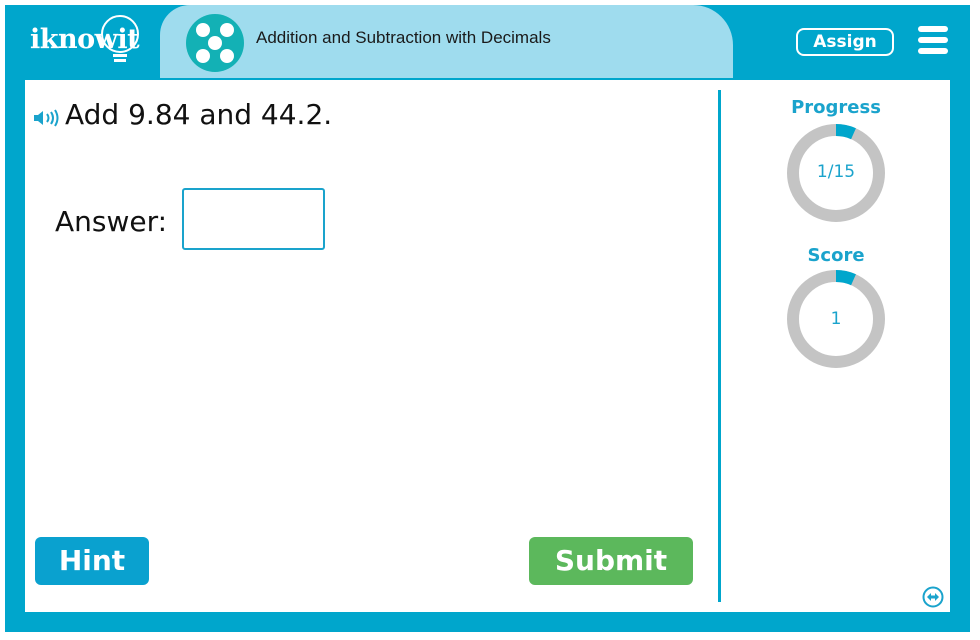 Image resolution: width=980 pixels, height=640 pixels. I want to click on dice-five-icon, so click(215, 43).